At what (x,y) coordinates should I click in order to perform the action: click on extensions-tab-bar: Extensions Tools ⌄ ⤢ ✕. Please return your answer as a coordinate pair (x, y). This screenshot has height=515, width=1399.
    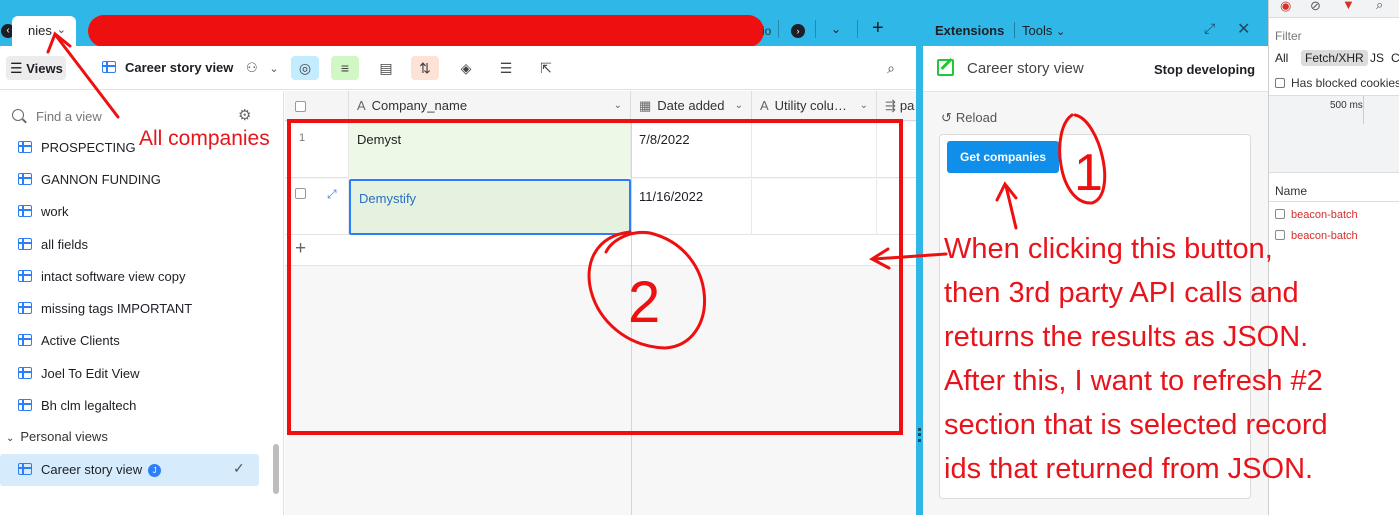
    Looking at the image, I should click on (1095, 23).